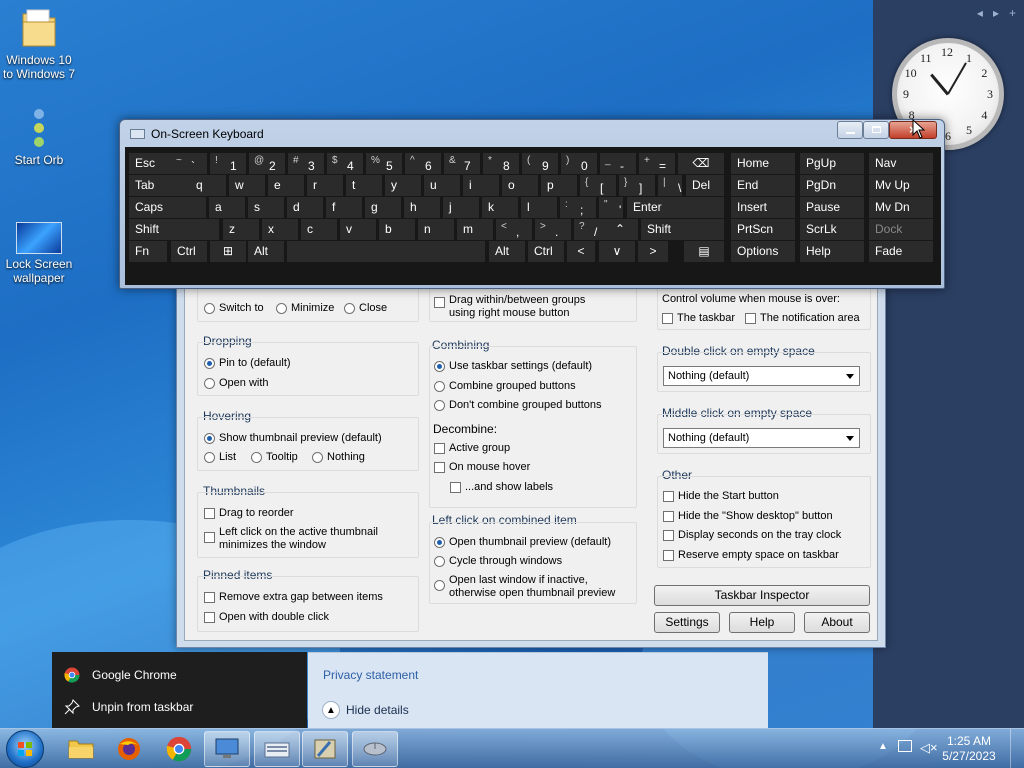 This screenshot has height=768, width=1024. What do you see at coordinates (482, 467) in the screenshot?
I see `on-mouse-hover-checkbox: On mouse hover` at bounding box center [482, 467].